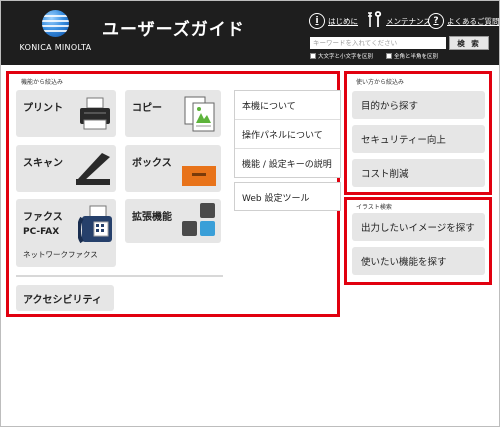 The height and width of the screenshot is (427, 500). What do you see at coordinates (43, 108) in the screenshot?
I see `print-label: プリント` at bounding box center [43, 108].